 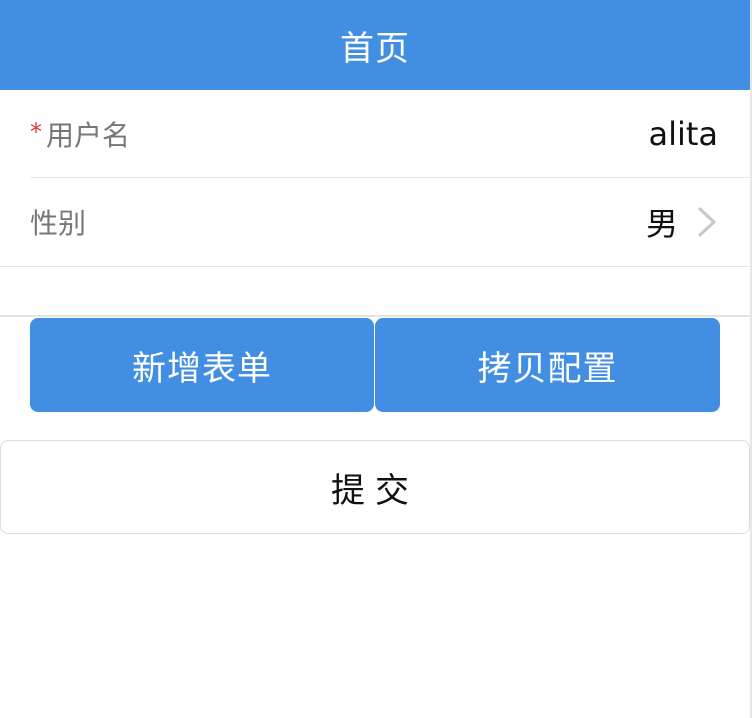 What do you see at coordinates (375, 48) in the screenshot?
I see `page-title: 首页` at bounding box center [375, 48].